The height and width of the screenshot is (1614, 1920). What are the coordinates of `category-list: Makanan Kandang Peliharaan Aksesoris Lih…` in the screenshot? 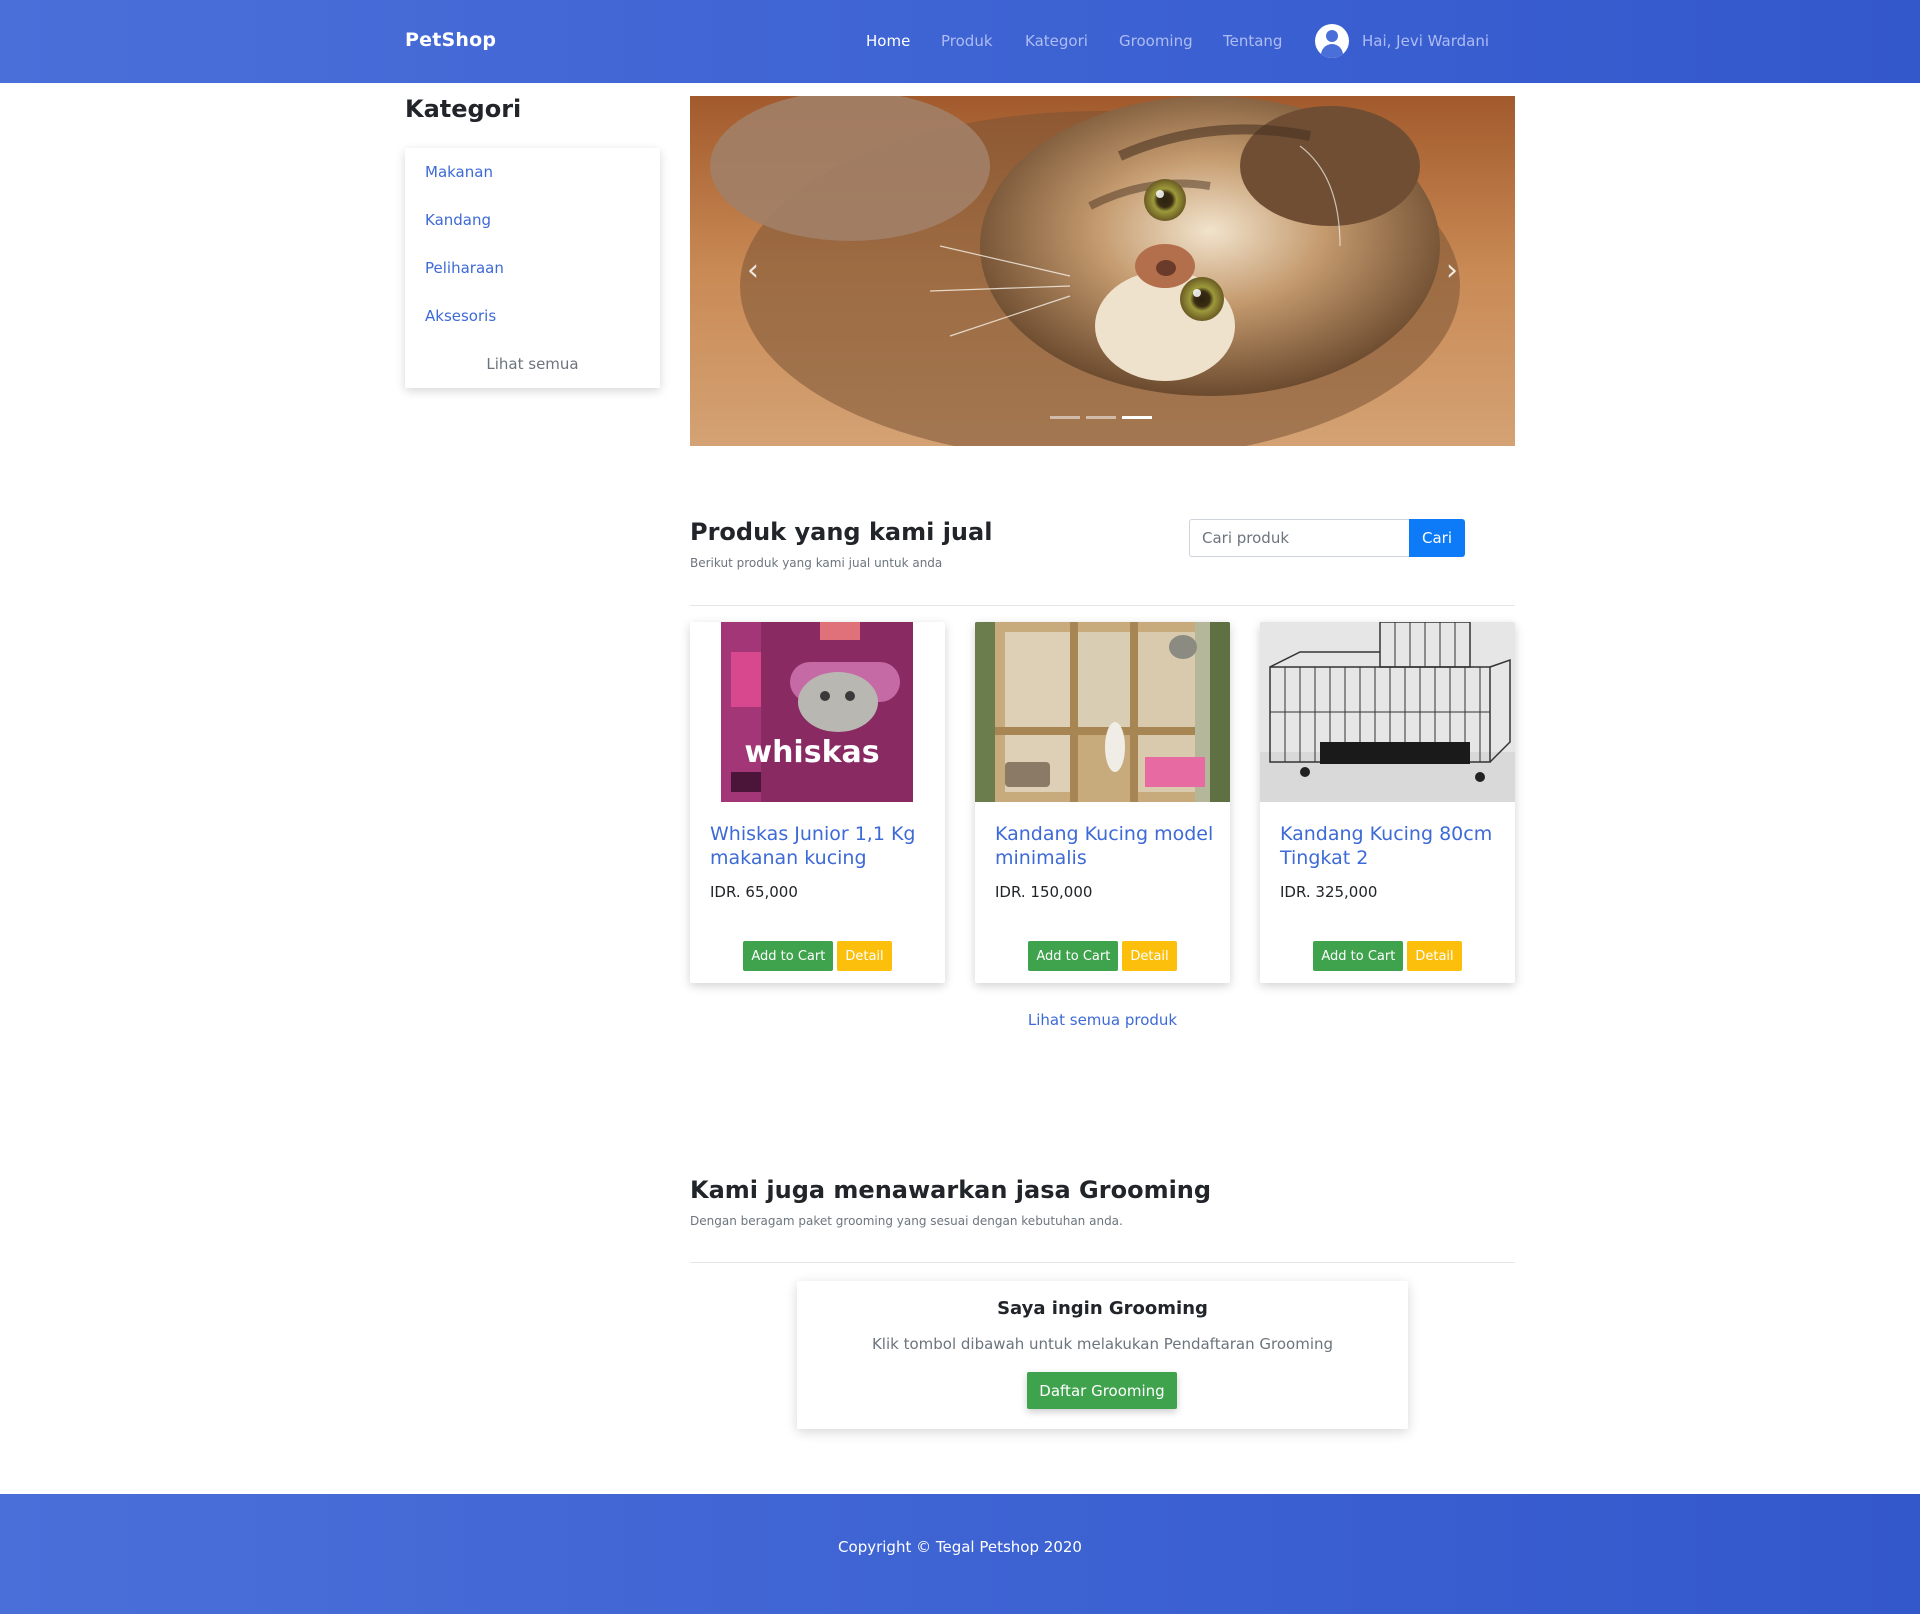 It's located at (532, 268).